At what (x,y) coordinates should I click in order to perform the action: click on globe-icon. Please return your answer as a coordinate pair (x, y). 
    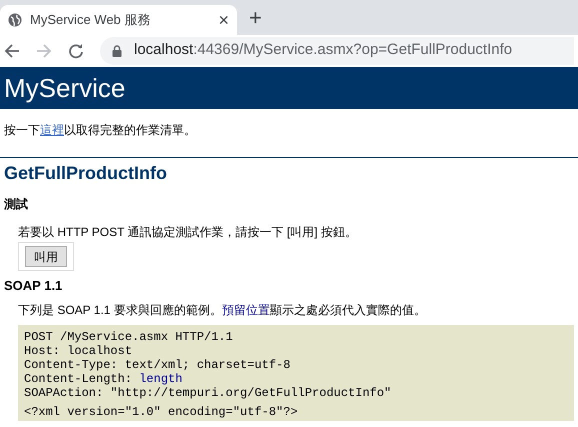
    Looking at the image, I should click on (15, 20).